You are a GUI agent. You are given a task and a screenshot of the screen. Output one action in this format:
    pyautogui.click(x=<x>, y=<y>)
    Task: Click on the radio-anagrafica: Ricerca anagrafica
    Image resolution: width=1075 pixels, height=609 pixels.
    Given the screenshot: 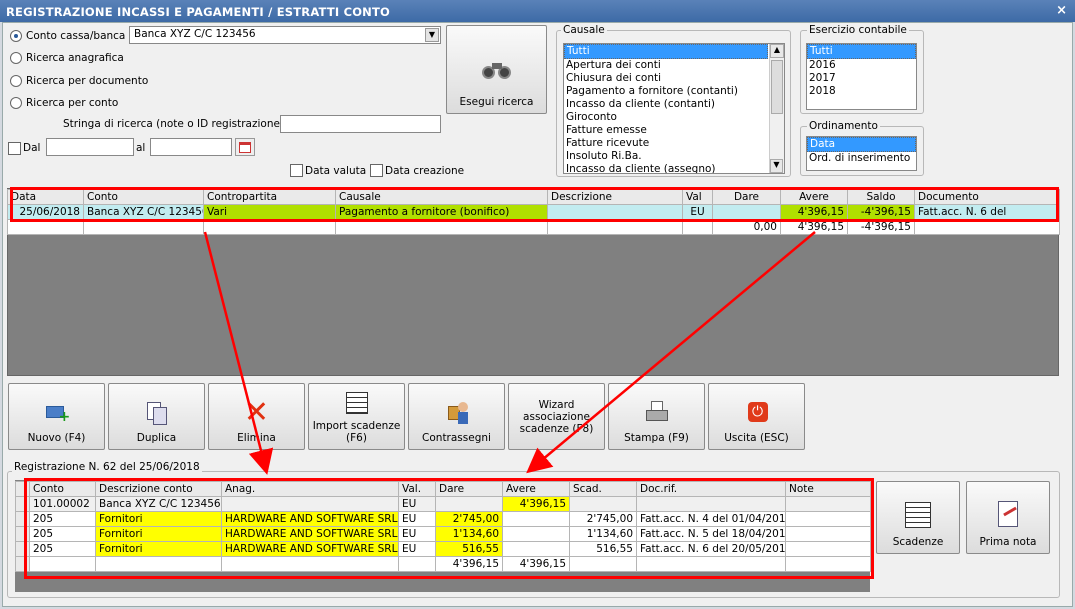 What is the action you would take?
    pyautogui.click(x=67, y=58)
    